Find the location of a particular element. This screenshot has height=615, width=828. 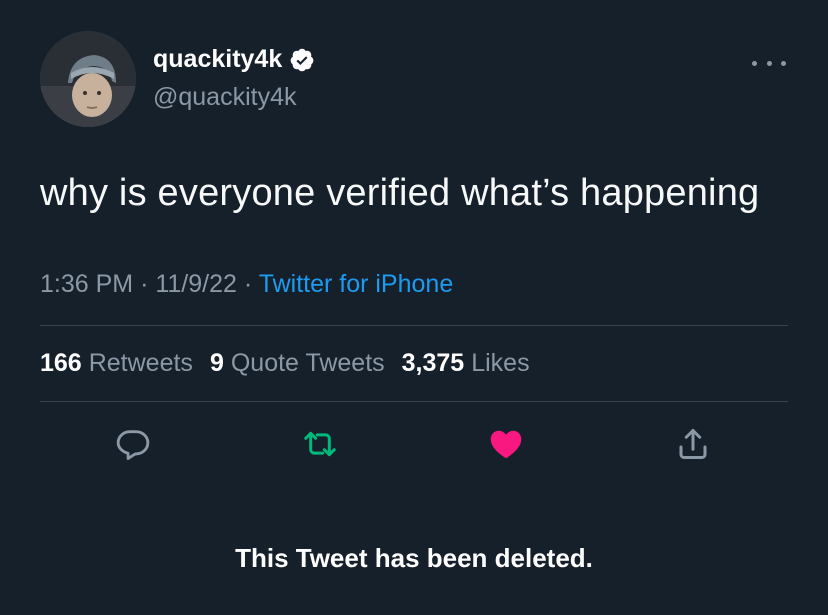

retweets-label: Retweets is located at coordinates (140, 363).